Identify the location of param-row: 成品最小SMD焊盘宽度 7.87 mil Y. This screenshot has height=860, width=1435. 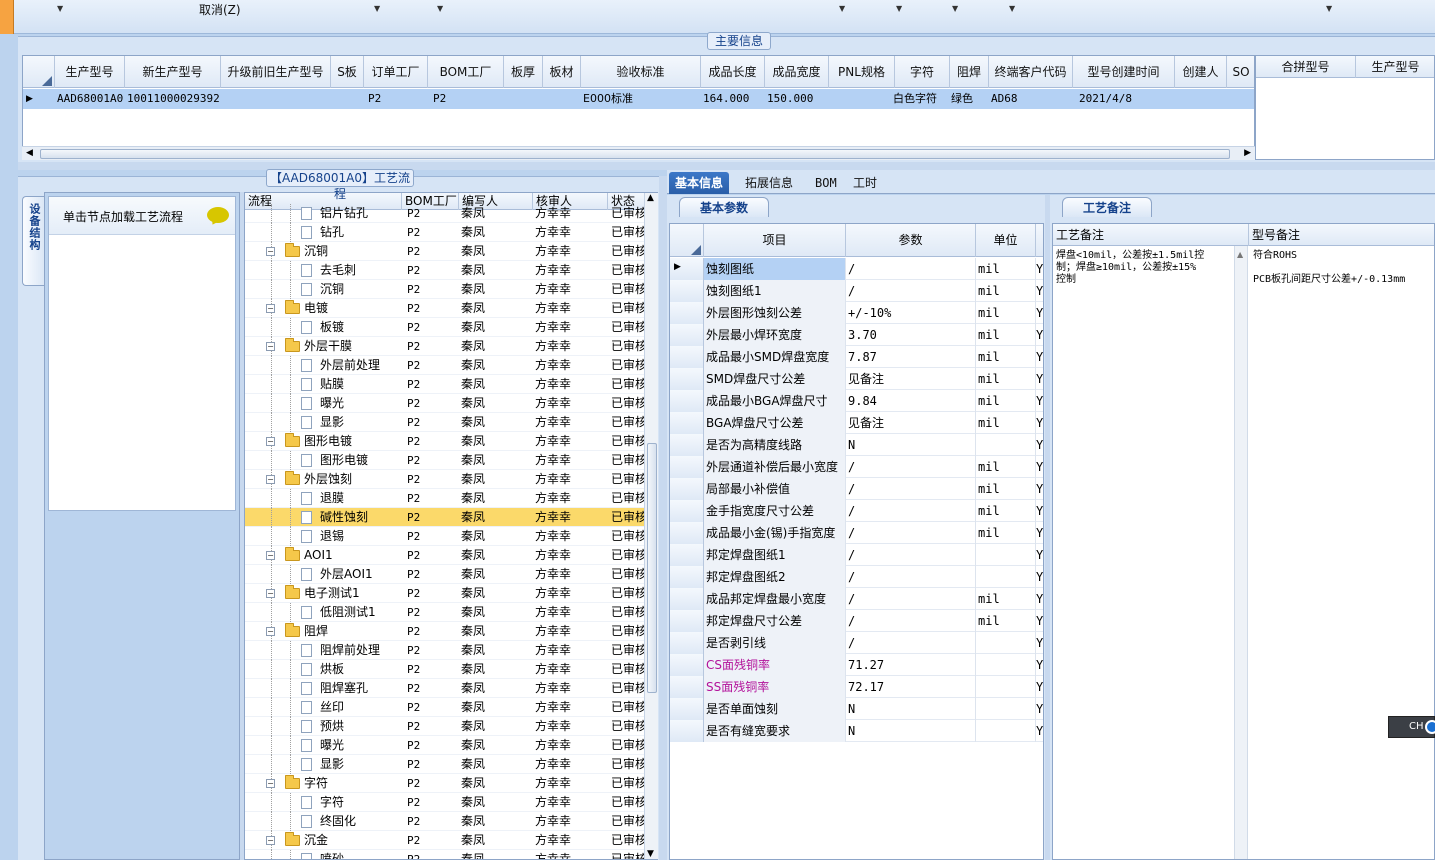
(856, 357).